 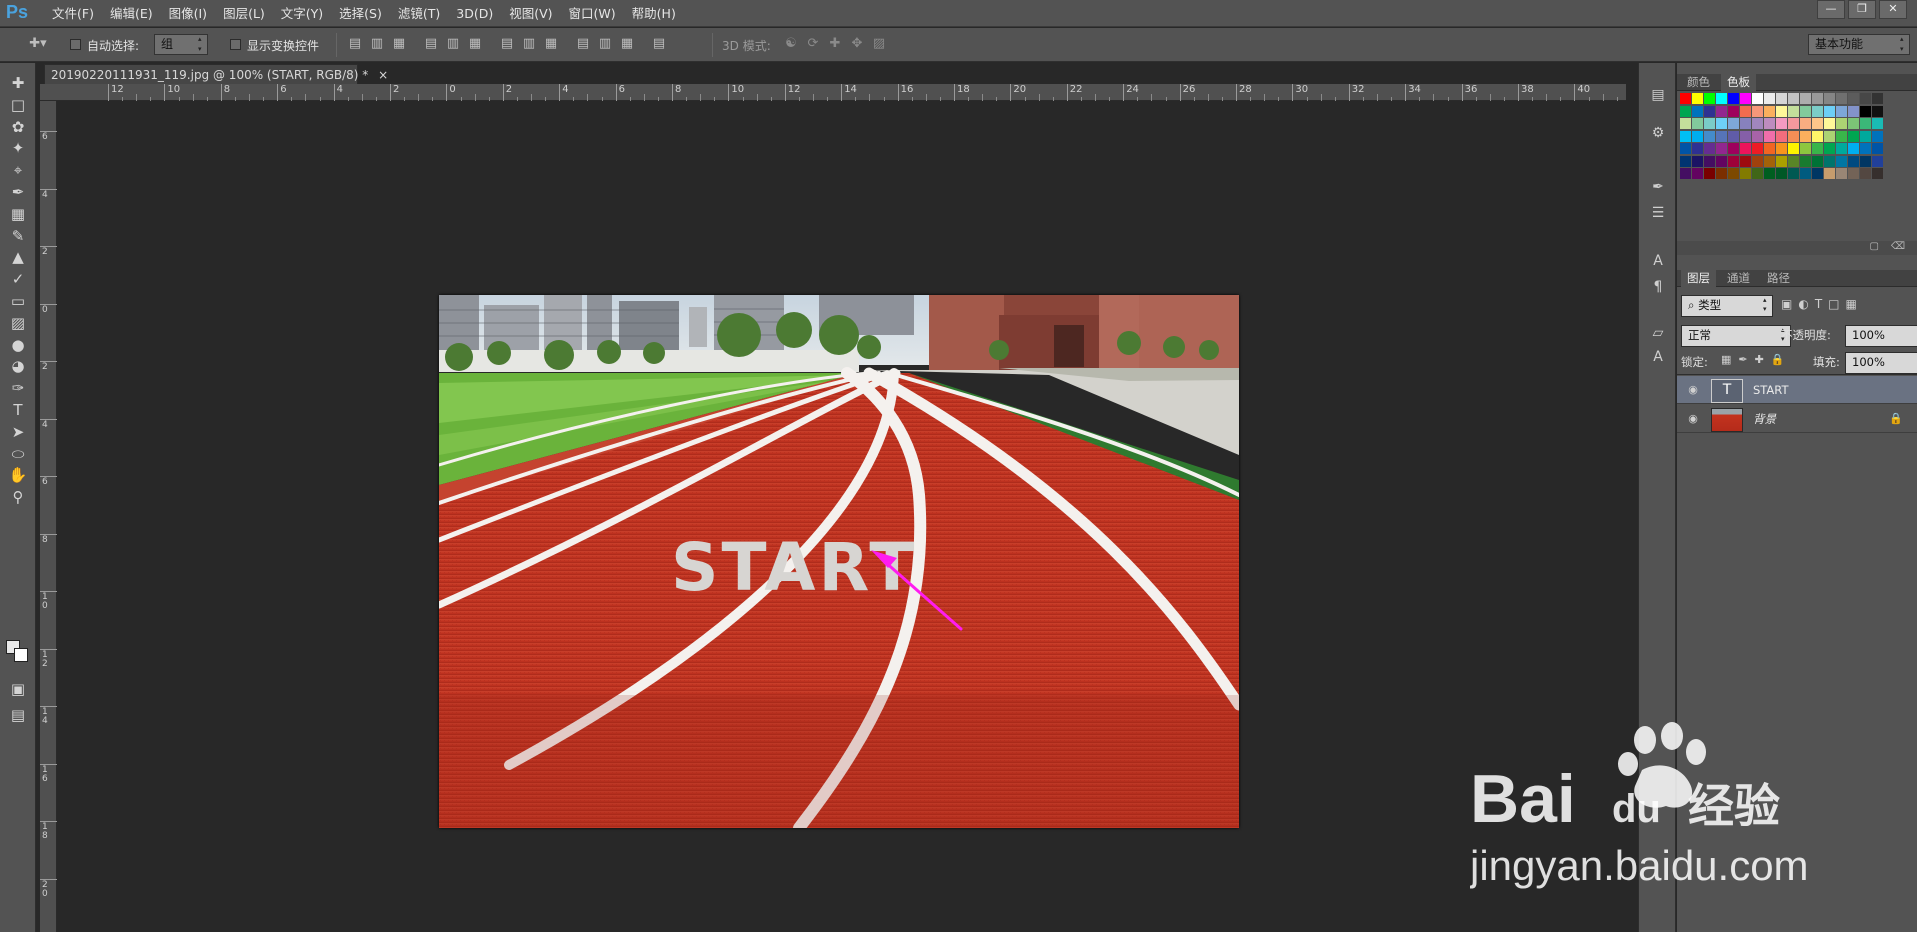 I want to click on filter-smart-icon: ▦, so click(x=1851, y=306).